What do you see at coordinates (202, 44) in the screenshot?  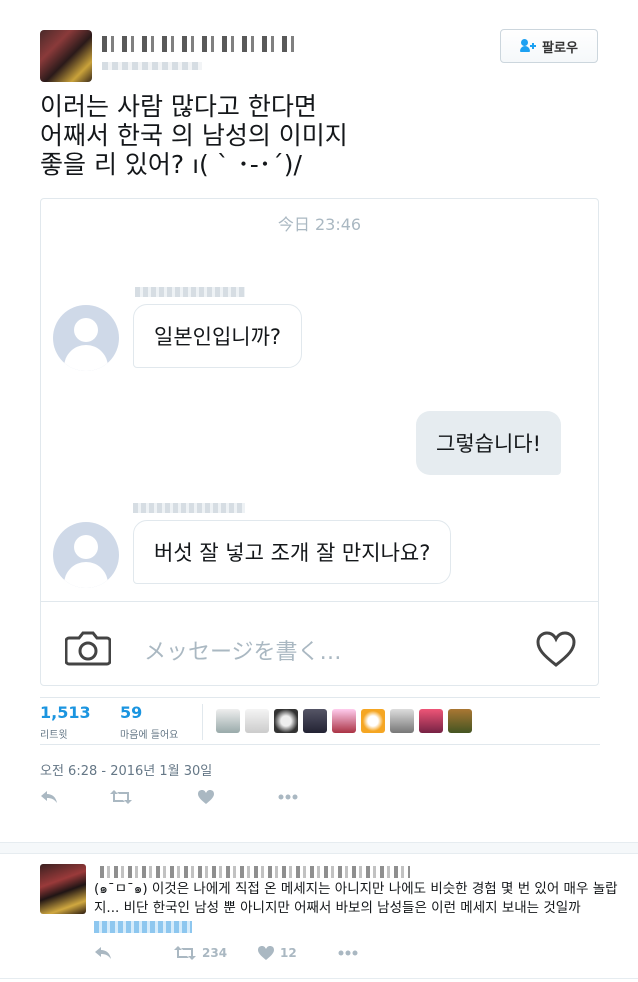 I see `author-name-pixelated` at bounding box center [202, 44].